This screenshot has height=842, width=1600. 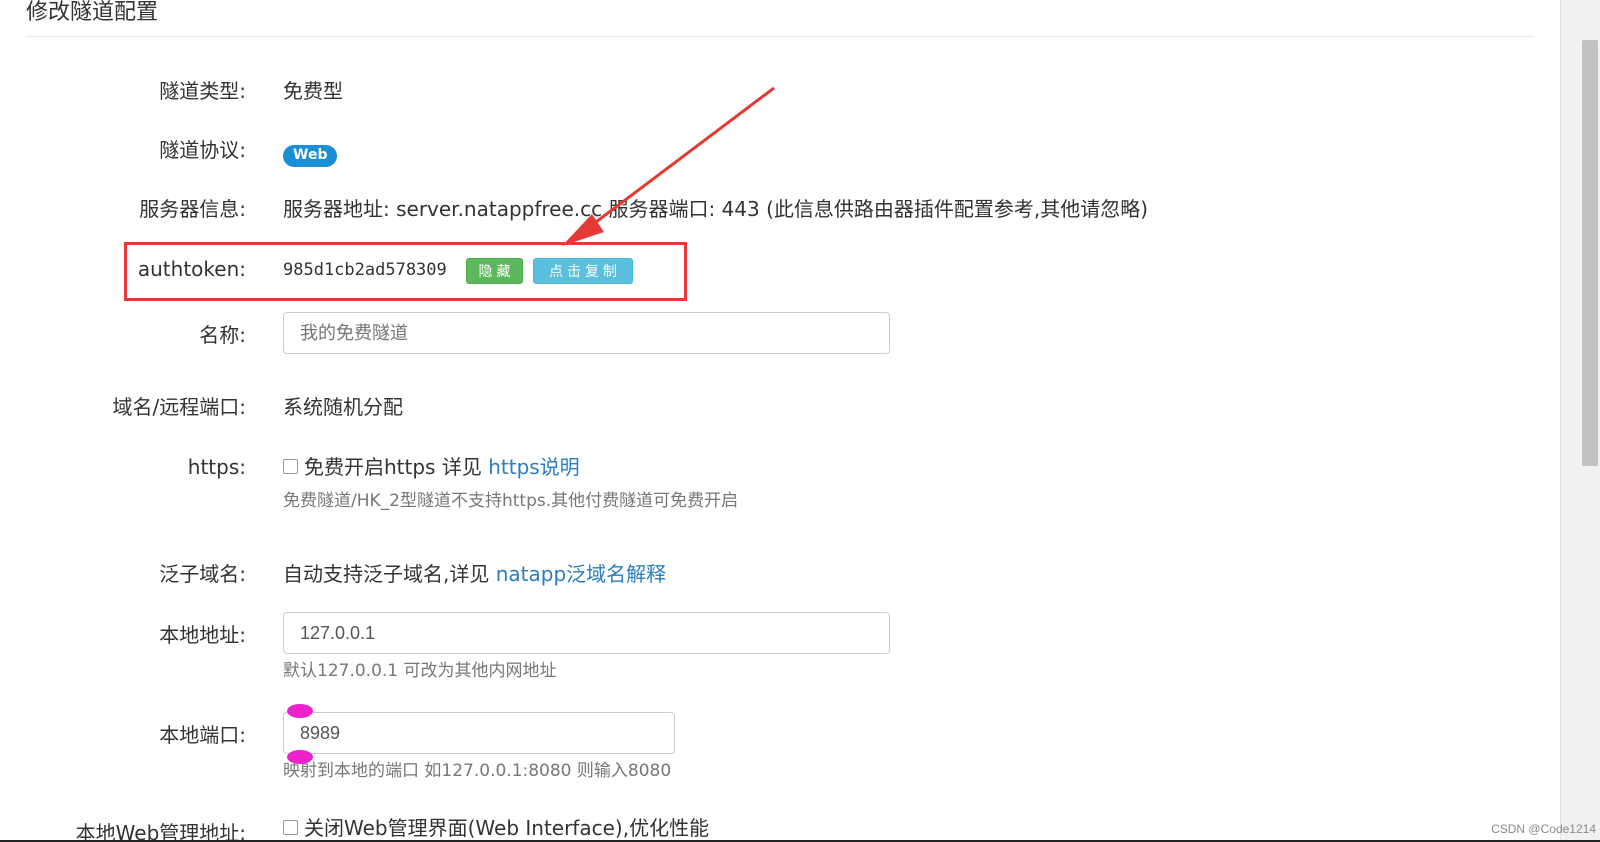 I want to click on web-admin-row: 关闭Web管理界面(Web Interface),优化性能, so click(x=496, y=828).